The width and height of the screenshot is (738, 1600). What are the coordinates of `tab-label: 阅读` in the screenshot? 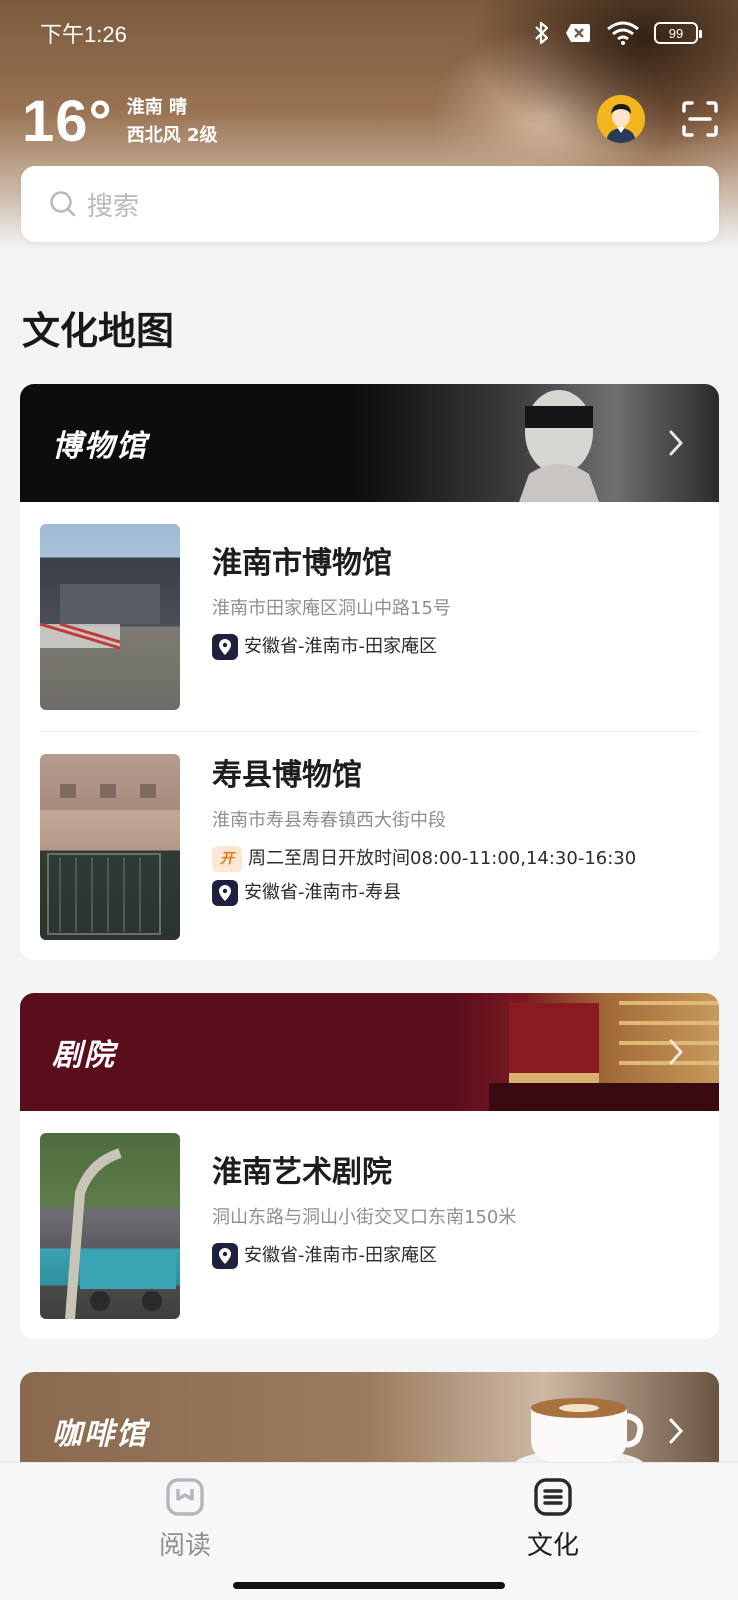 It's located at (184, 1546).